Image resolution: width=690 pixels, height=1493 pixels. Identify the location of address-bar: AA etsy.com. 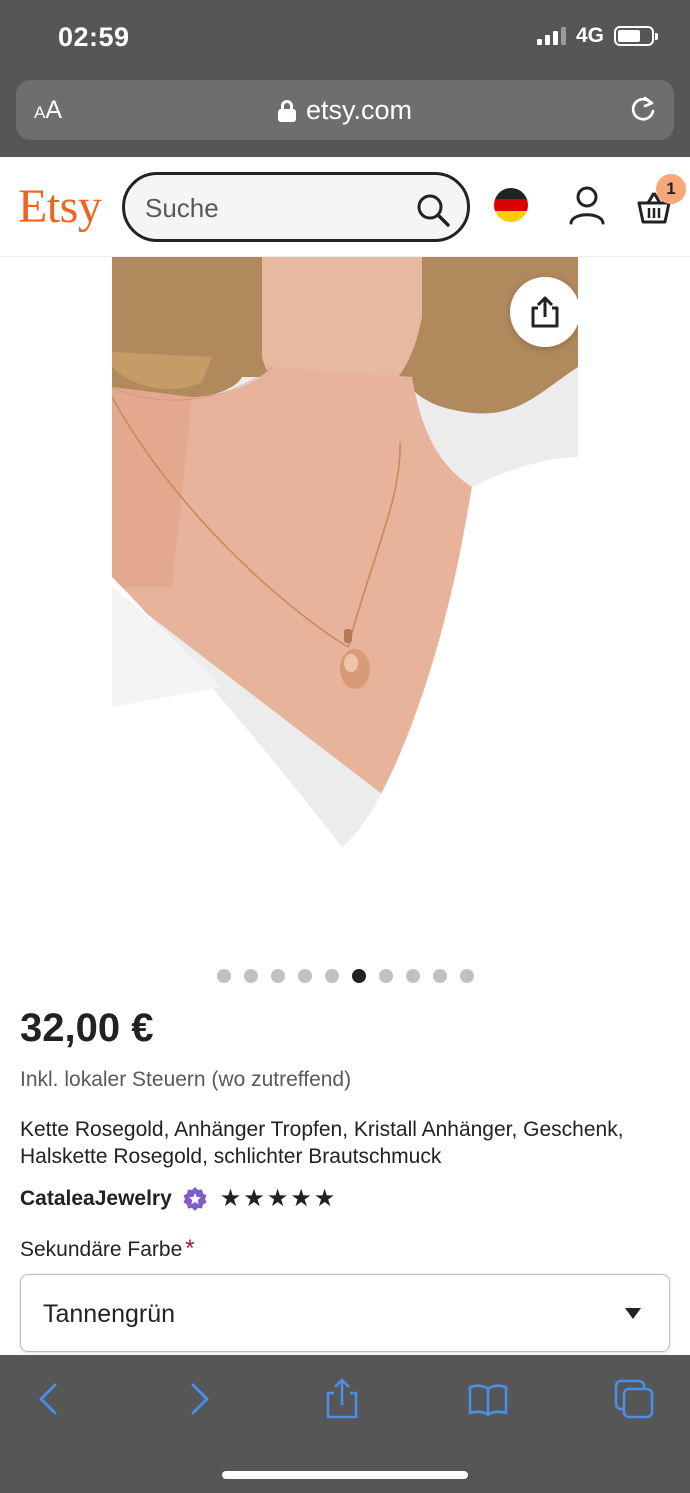
(345, 110).